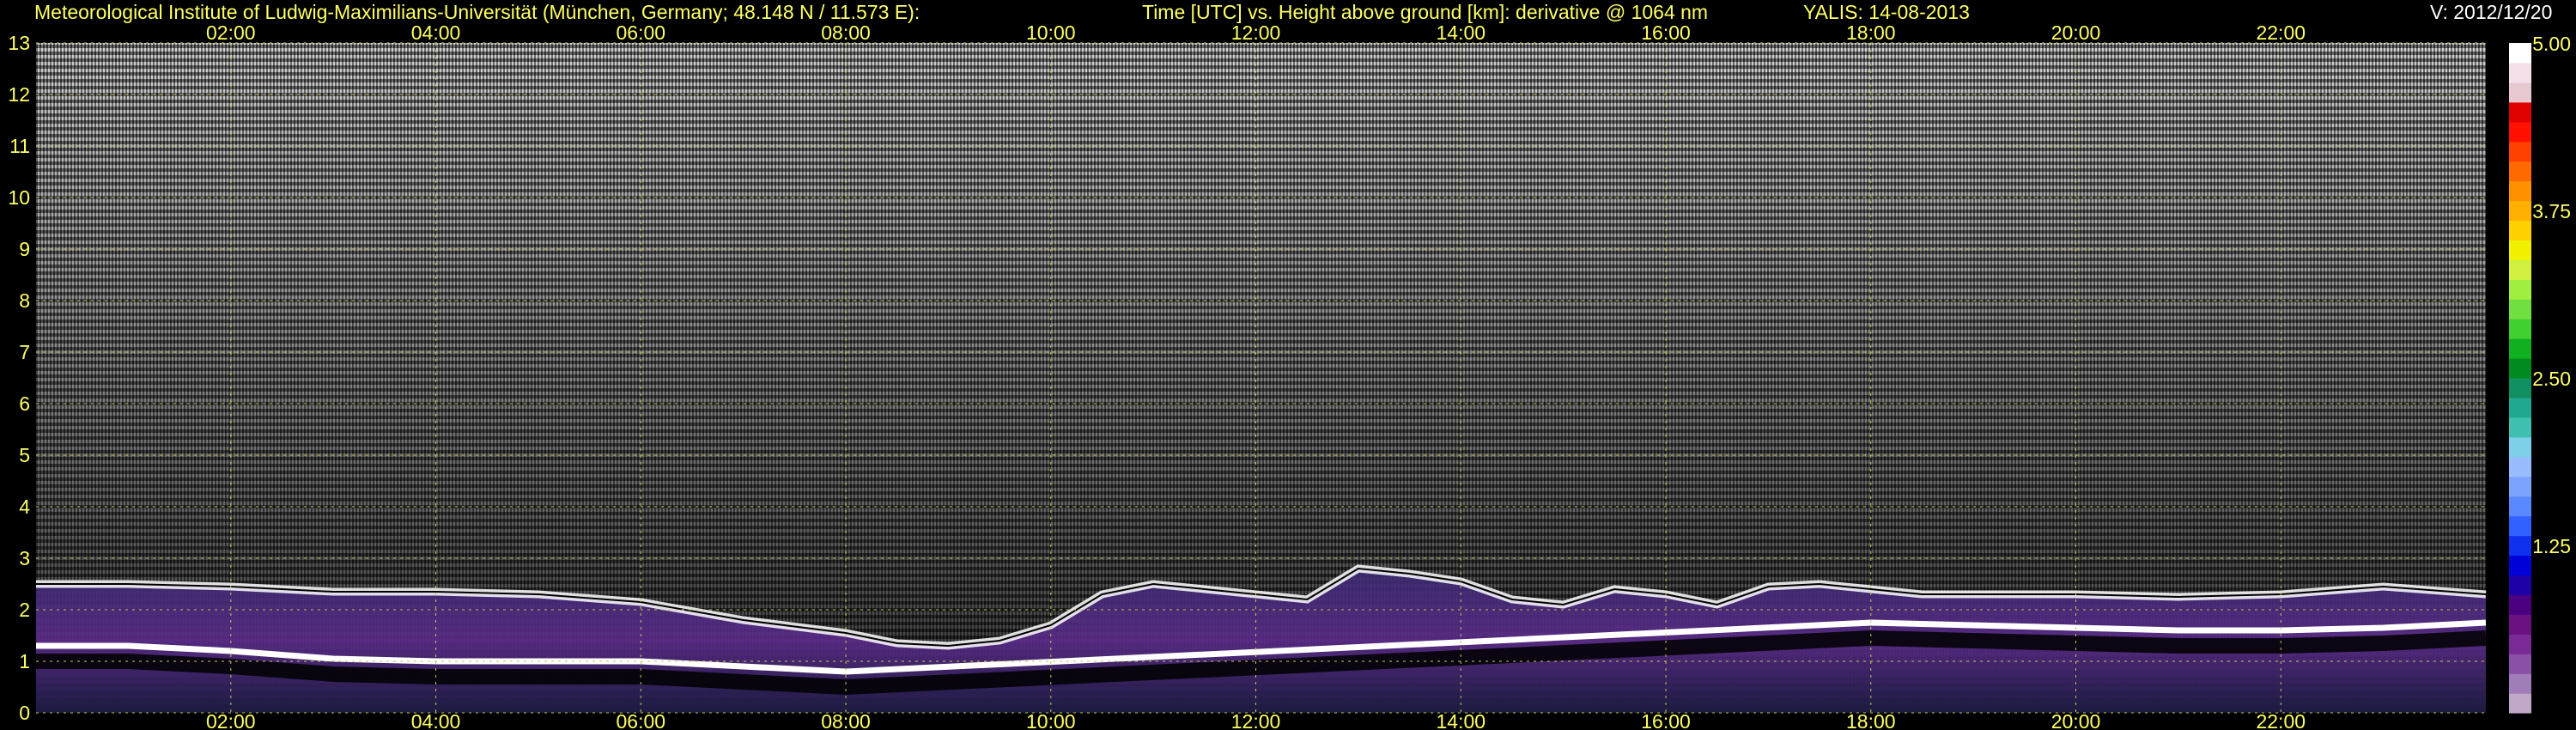 This screenshot has height=730, width=2576. Describe the element at coordinates (2076, 720) in the screenshot. I see `x-tick-bottom-9: 20:00` at that location.